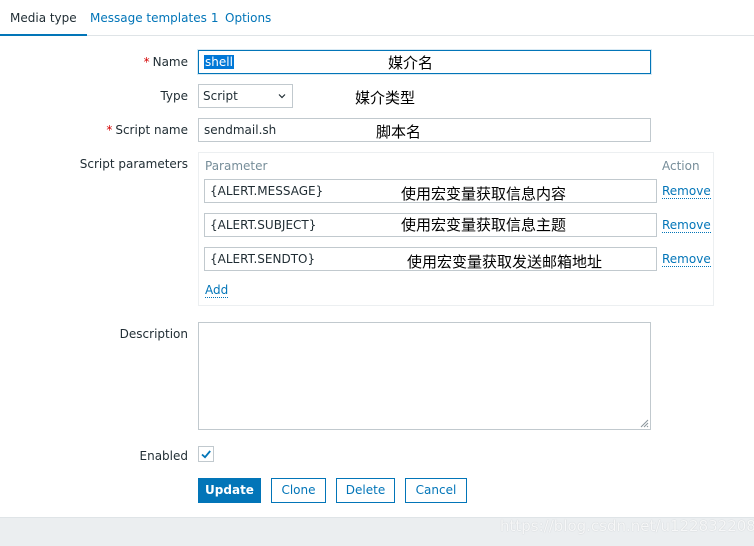  I want to click on parameter-value: {ALERT.SUBJECT}, so click(263, 225).